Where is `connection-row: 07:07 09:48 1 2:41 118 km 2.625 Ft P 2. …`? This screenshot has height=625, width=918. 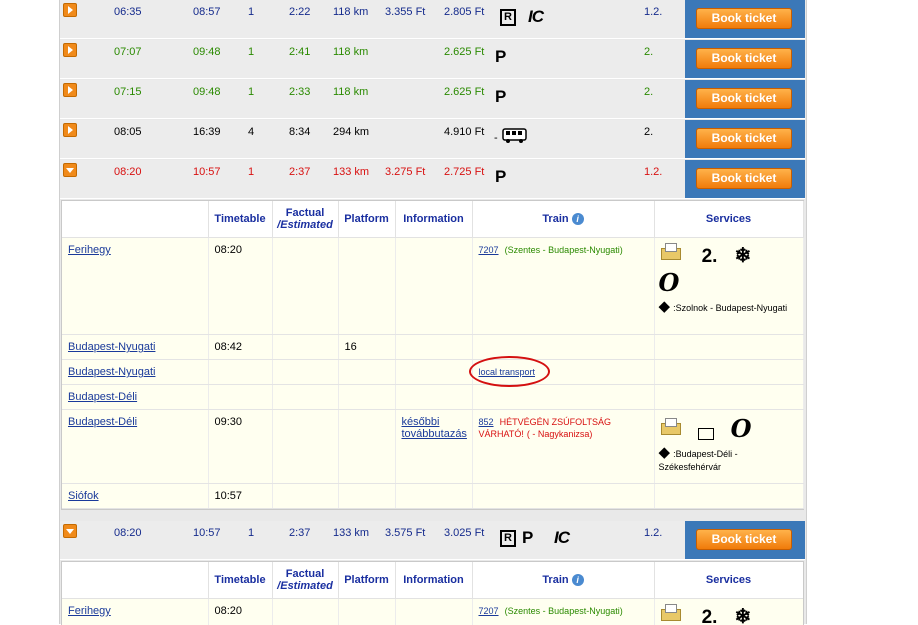
connection-row: 07:07 09:48 1 2:41 118 km 2.625 Ft P 2. … is located at coordinates (432, 59).